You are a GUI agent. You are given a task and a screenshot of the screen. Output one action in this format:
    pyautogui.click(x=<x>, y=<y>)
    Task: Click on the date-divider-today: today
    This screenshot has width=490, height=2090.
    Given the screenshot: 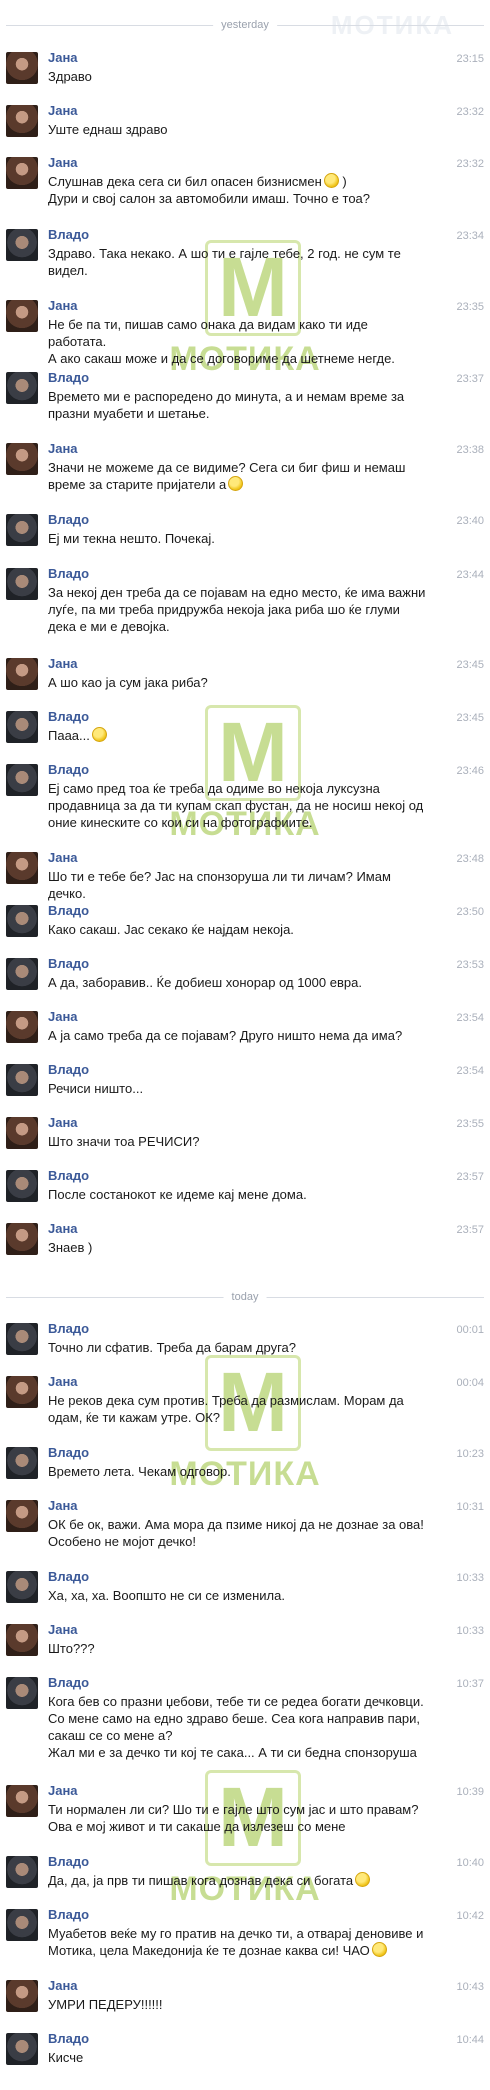 What is the action you would take?
    pyautogui.click(x=245, y=1297)
    